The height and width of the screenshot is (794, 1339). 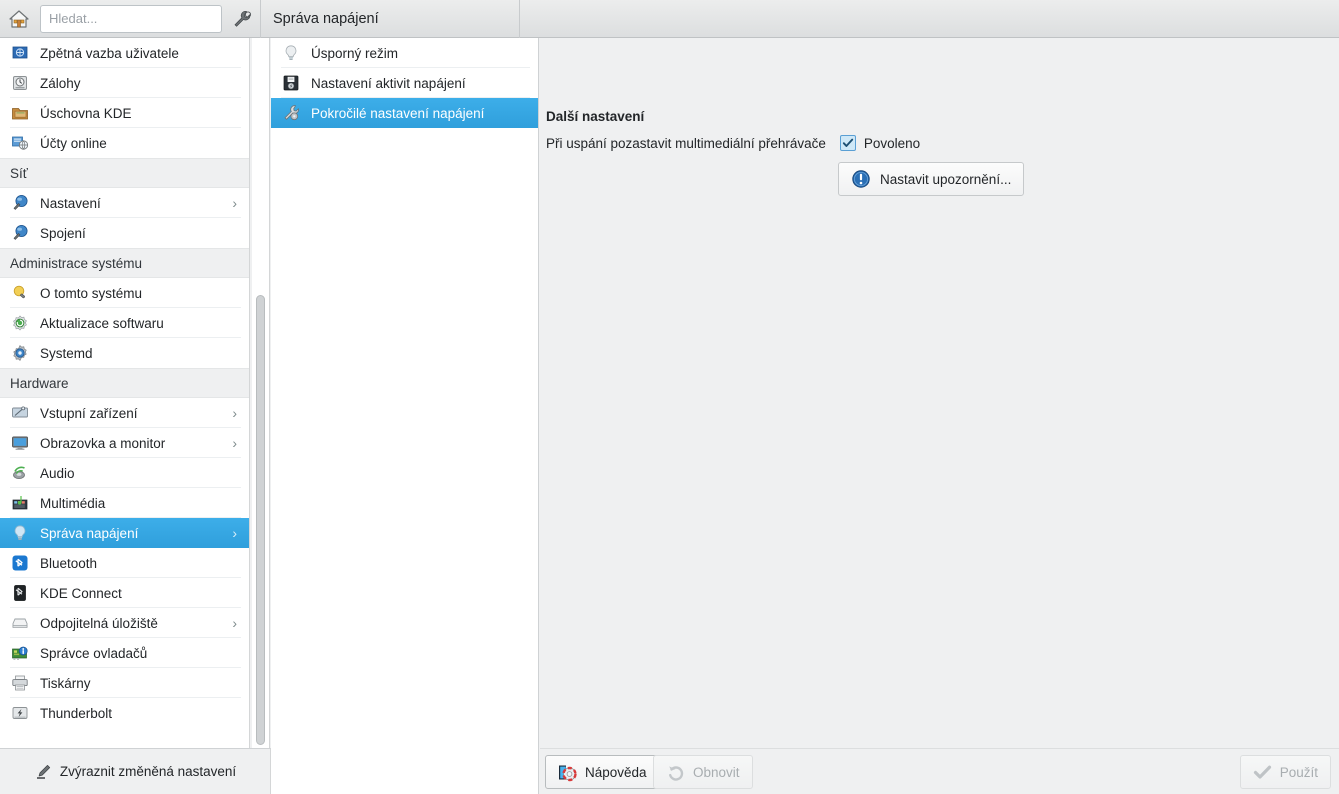 What do you see at coordinates (81, 593) in the screenshot?
I see `sidebar-item-label: KDE Connect` at bounding box center [81, 593].